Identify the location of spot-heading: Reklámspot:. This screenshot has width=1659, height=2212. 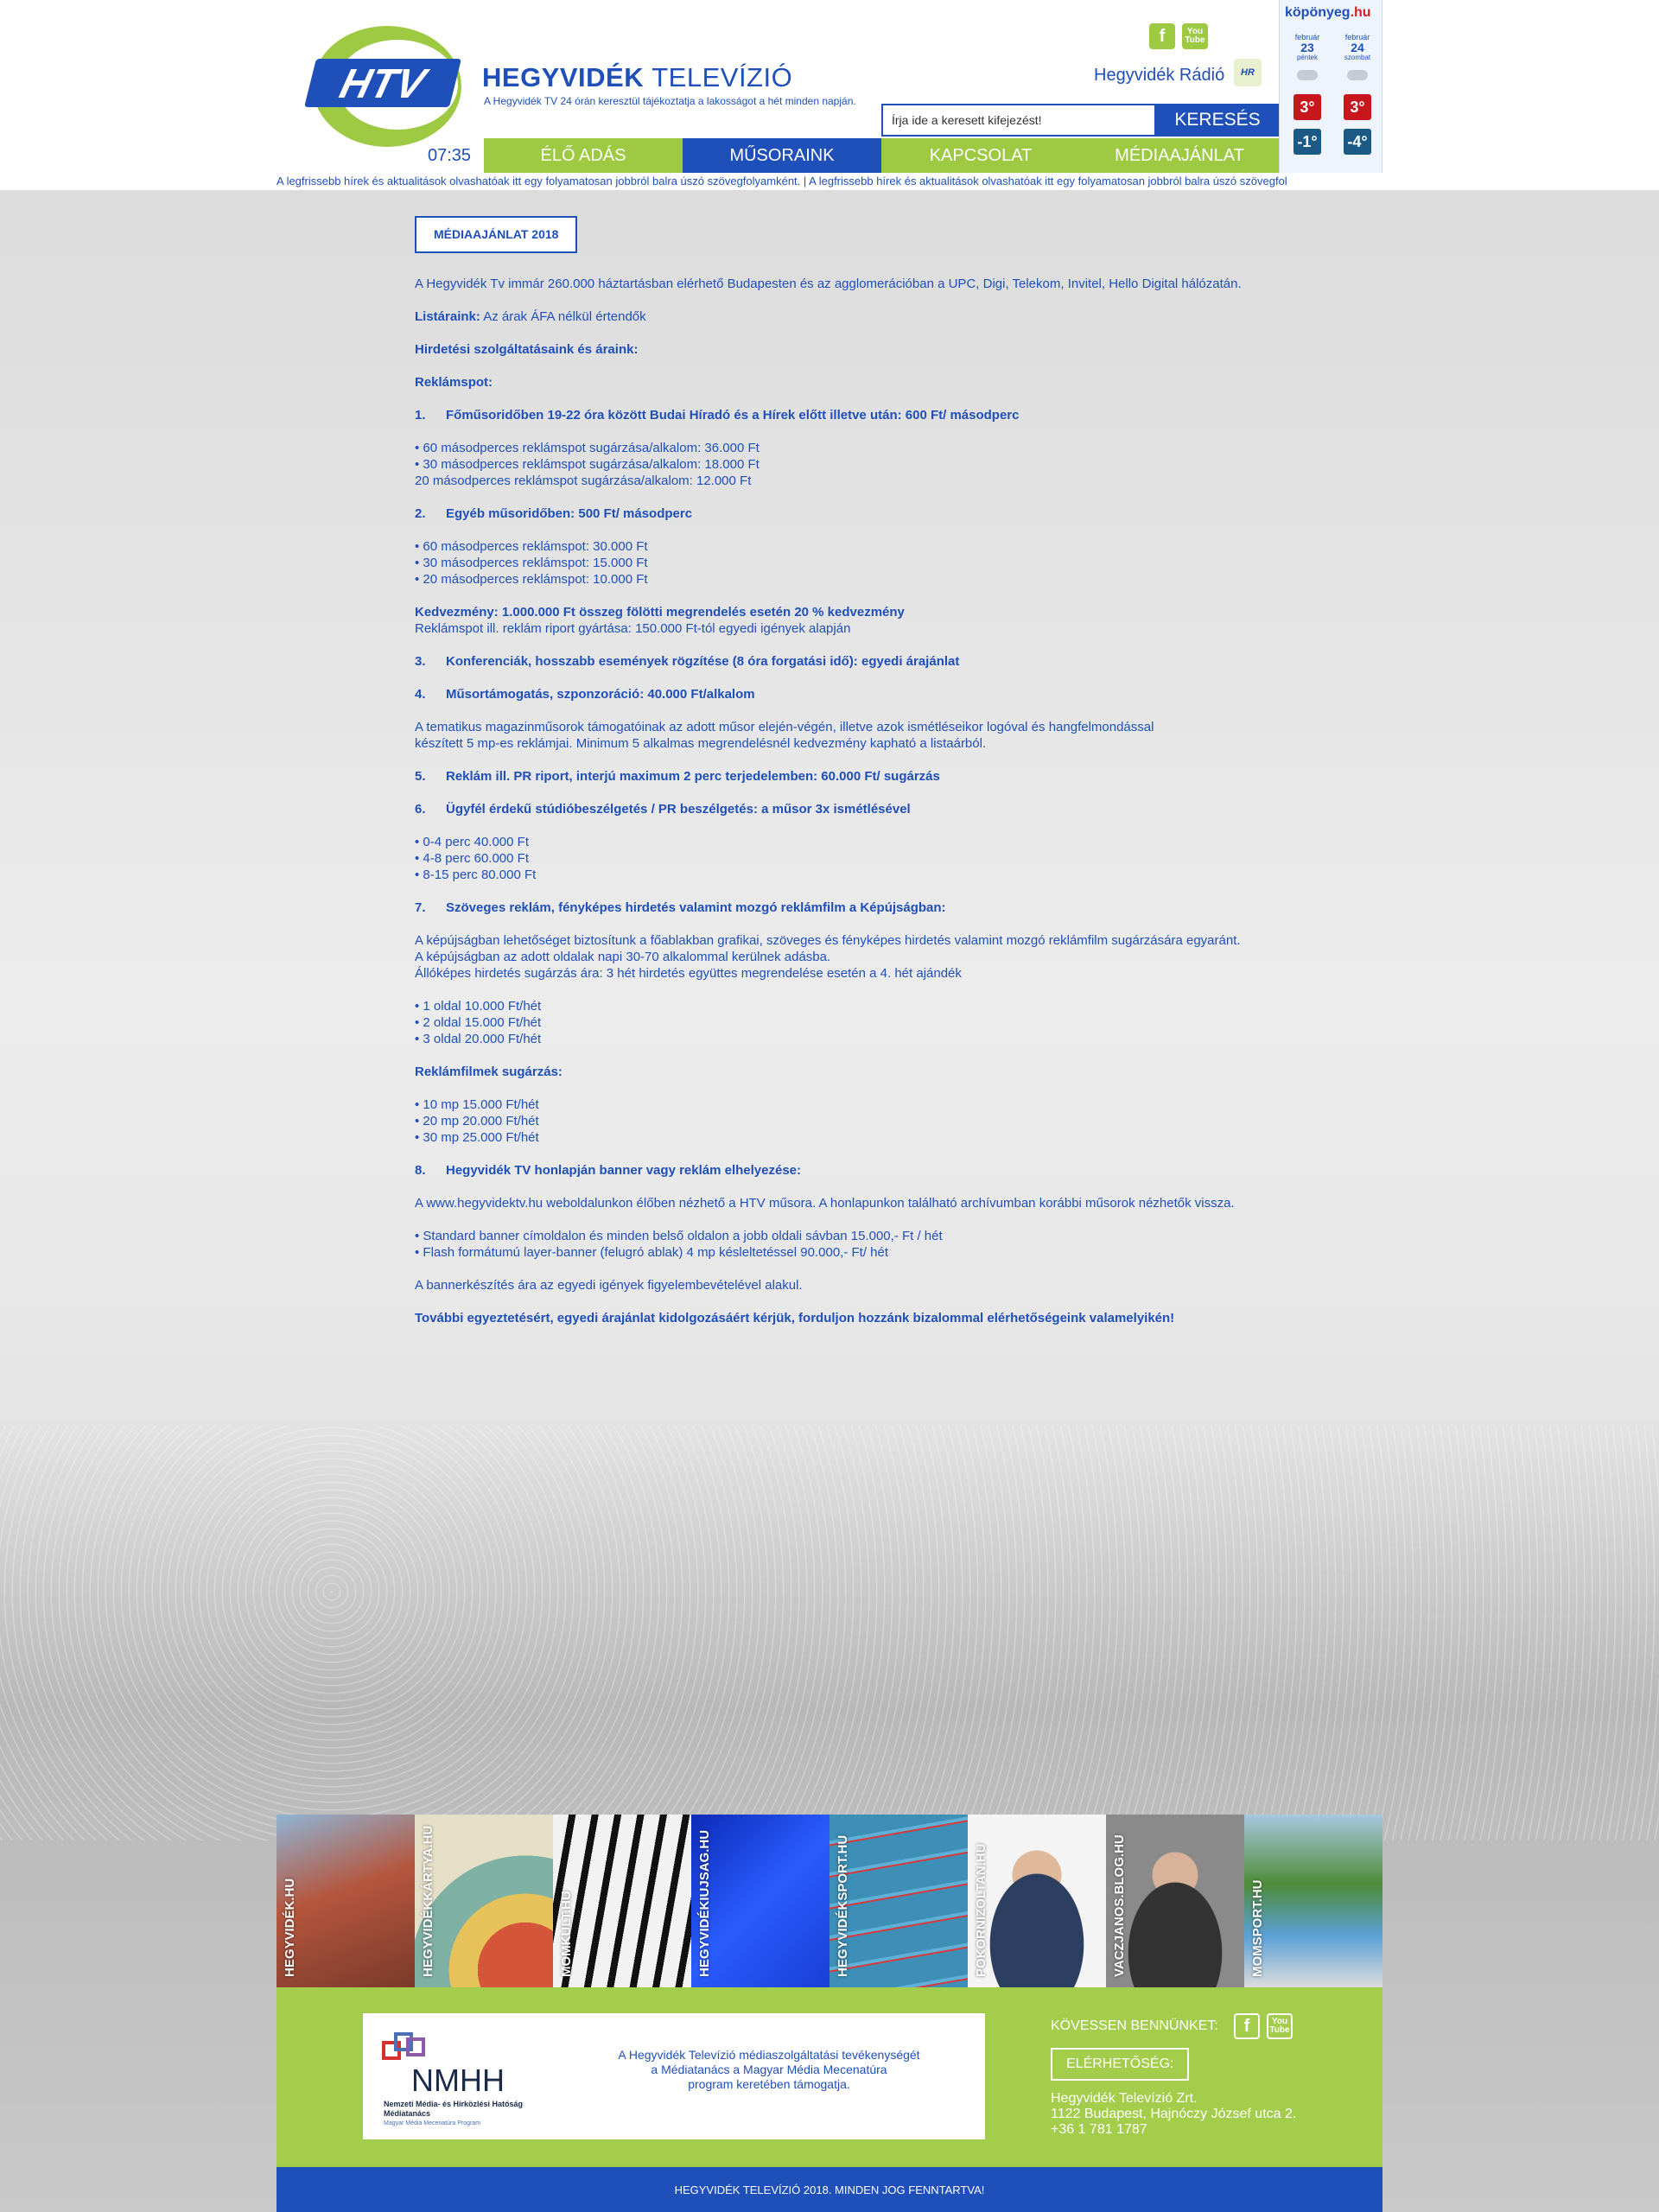
(873, 382).